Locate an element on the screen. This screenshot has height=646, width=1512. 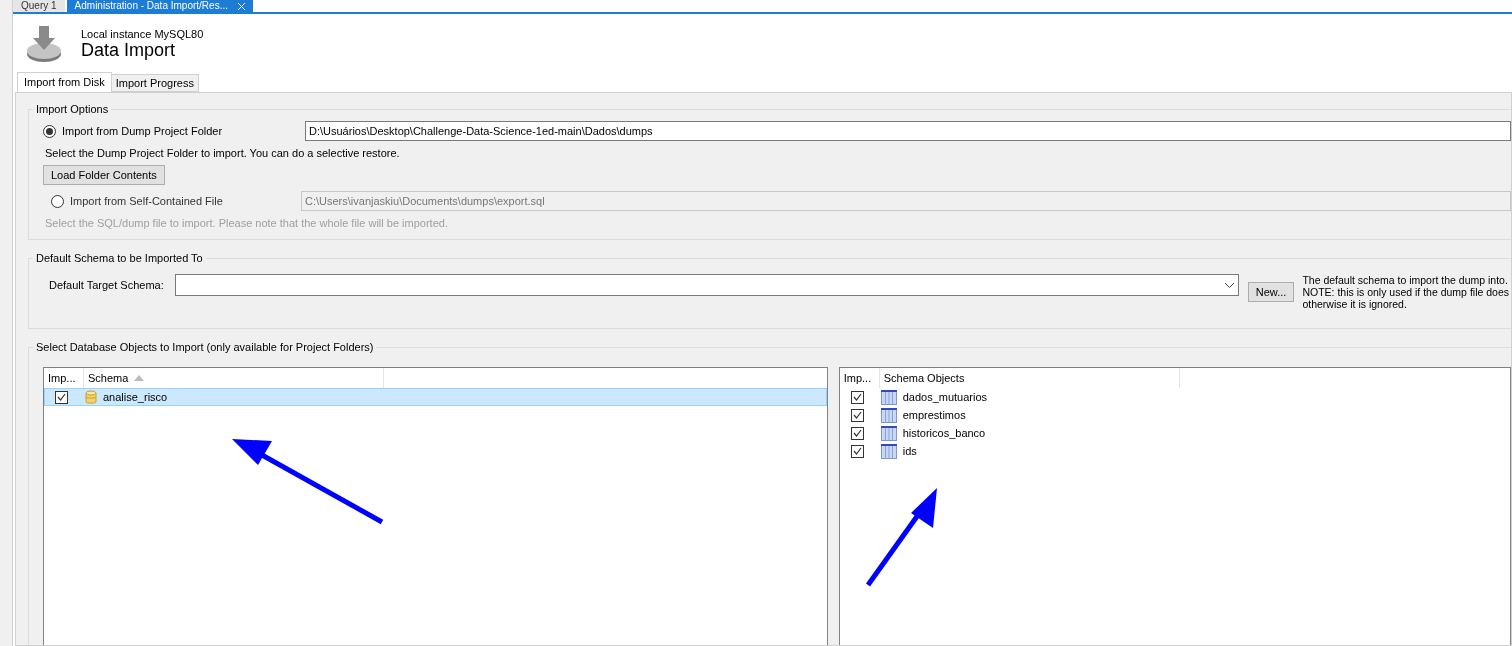
close-icon is located at coordinates (241, 6).